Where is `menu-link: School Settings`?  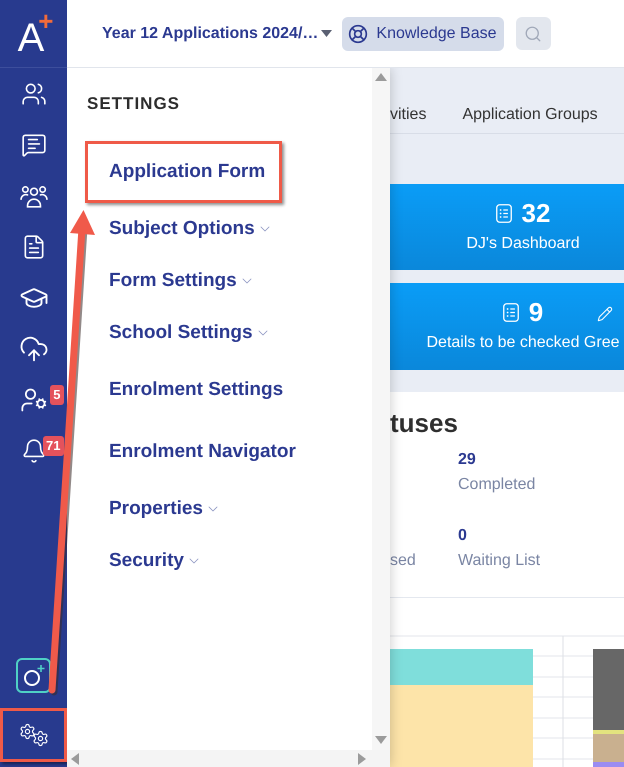 menu-link: School Settings is located at coordinates (186, 333).